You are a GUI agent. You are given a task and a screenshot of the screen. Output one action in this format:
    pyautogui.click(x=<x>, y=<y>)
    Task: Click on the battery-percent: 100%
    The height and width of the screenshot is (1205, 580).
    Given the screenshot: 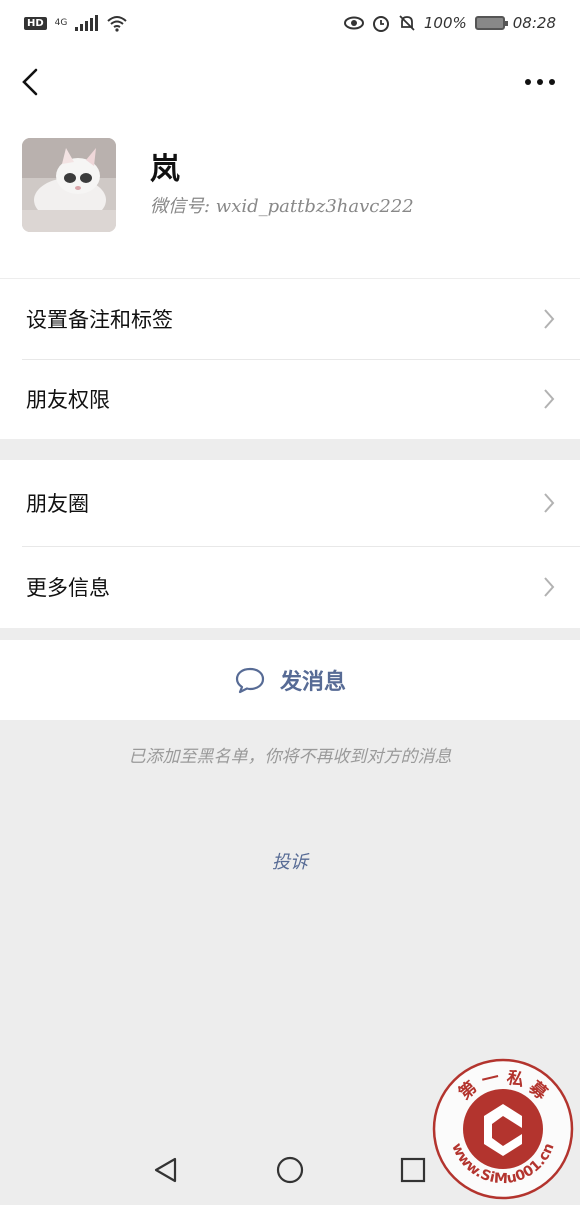 What is the action you would take?
    pyautogui.click(x=445, y=23)
    